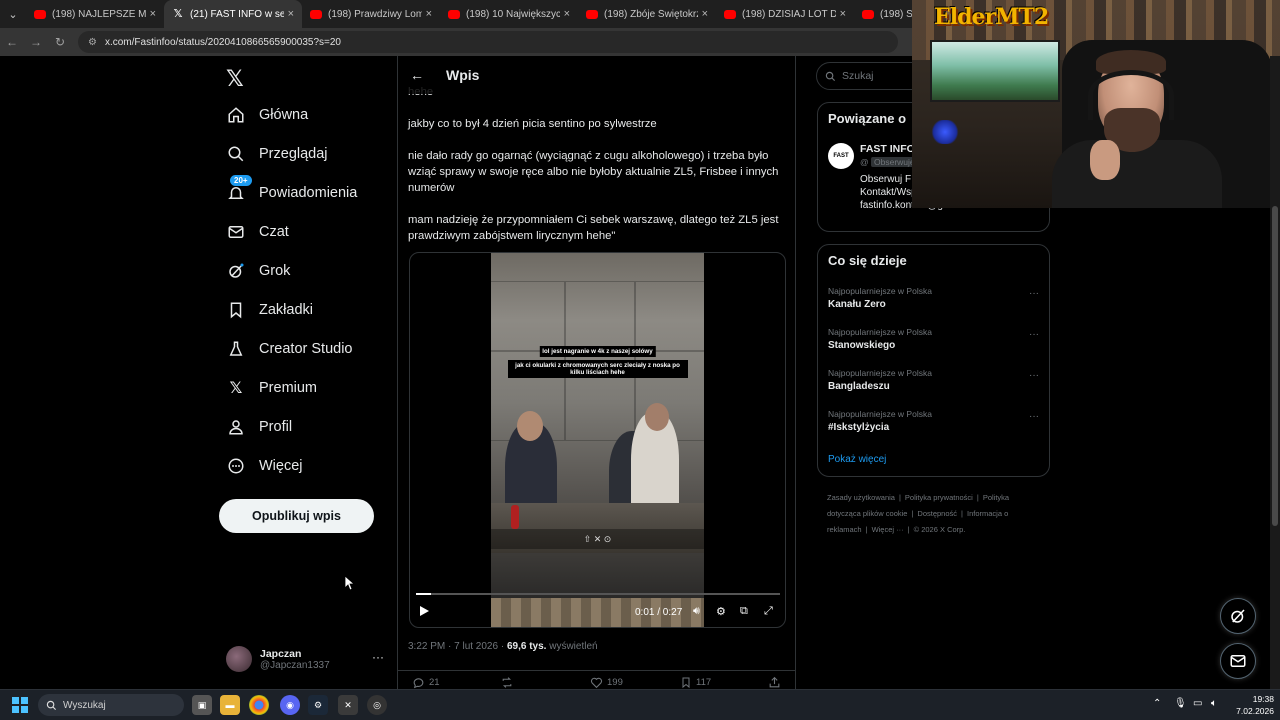 Image resolution: width=1280 pixels, height=720 pixels. I want to click on fullscreen-icon: ⤢, so click(768, 611).